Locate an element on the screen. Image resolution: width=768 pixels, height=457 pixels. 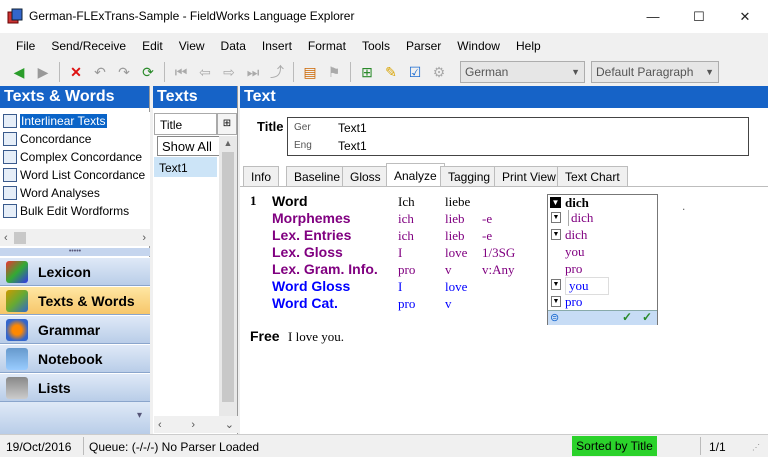
texts-vscrollbar: ▲ is located at coordinates (228, 276).